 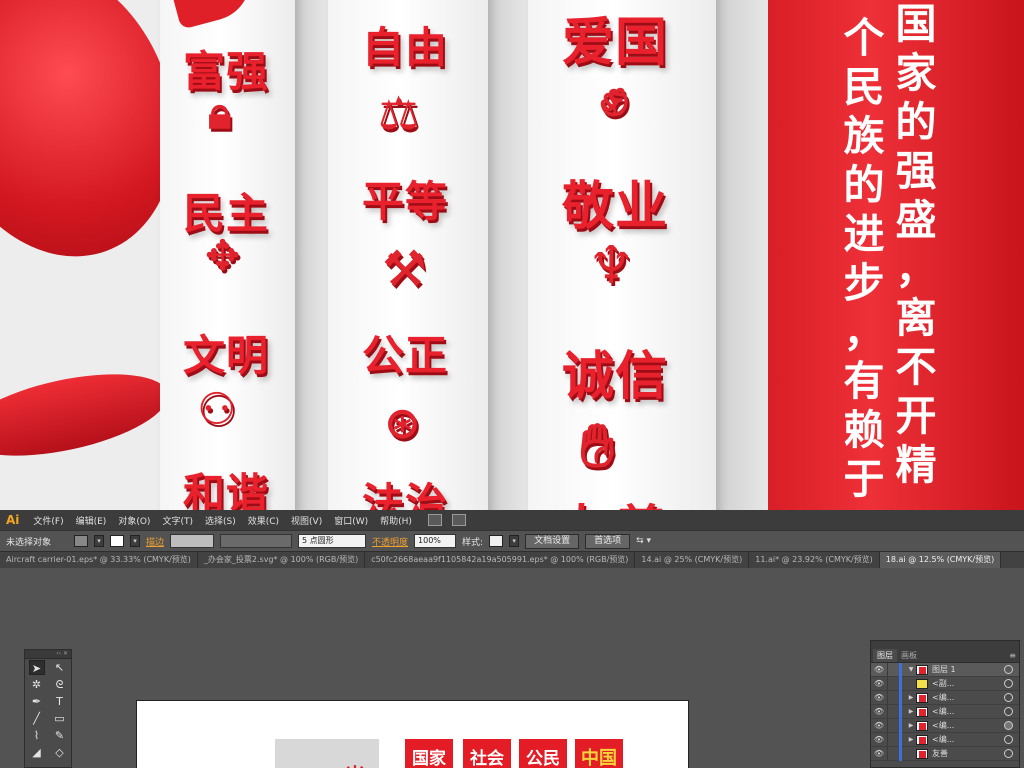 What do you see at coordinates (37, 701) in the screenshot?
I see `pen-tool-icon: ✒` at bounding box center [37, 701].